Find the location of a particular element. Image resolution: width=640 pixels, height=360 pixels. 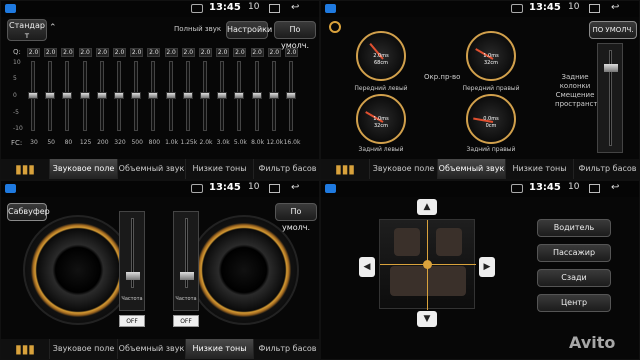

seat-front-right is located at coordinates (449, 242).